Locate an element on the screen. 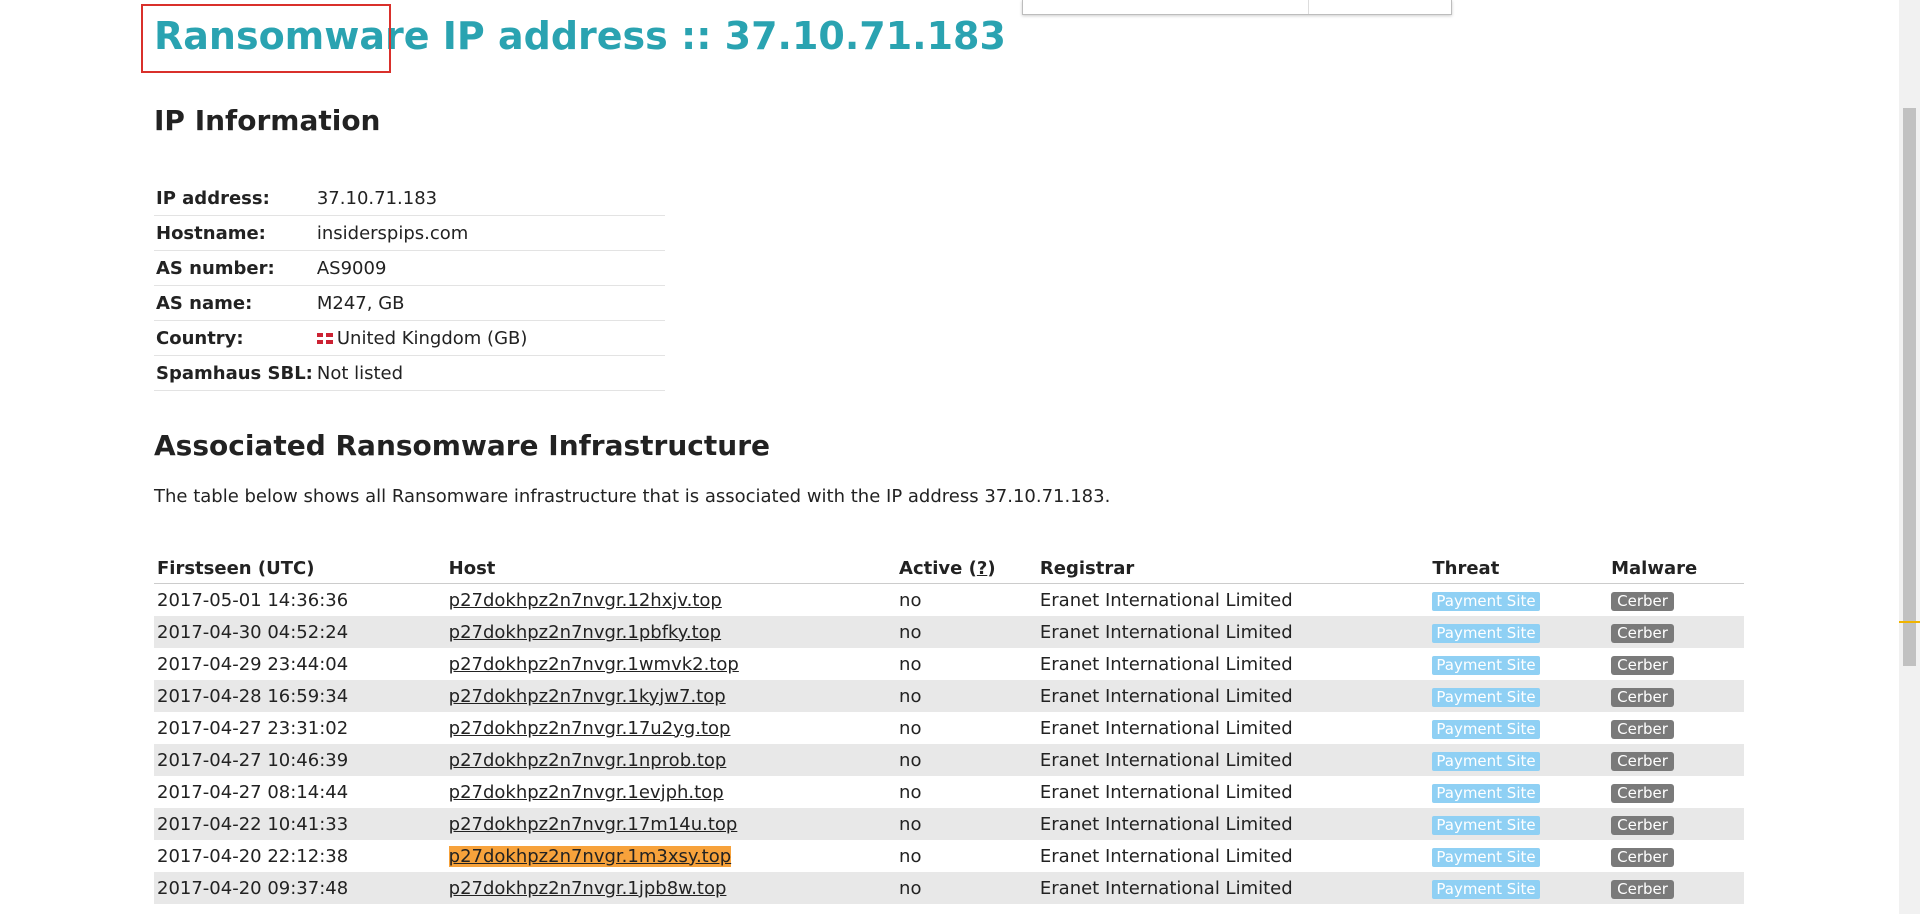 The width and height of the screenshot is (1920, 914). cell-host: p27dokhpz2n7nvgr.1kyjw7.top is located at coordinates (671, 696).